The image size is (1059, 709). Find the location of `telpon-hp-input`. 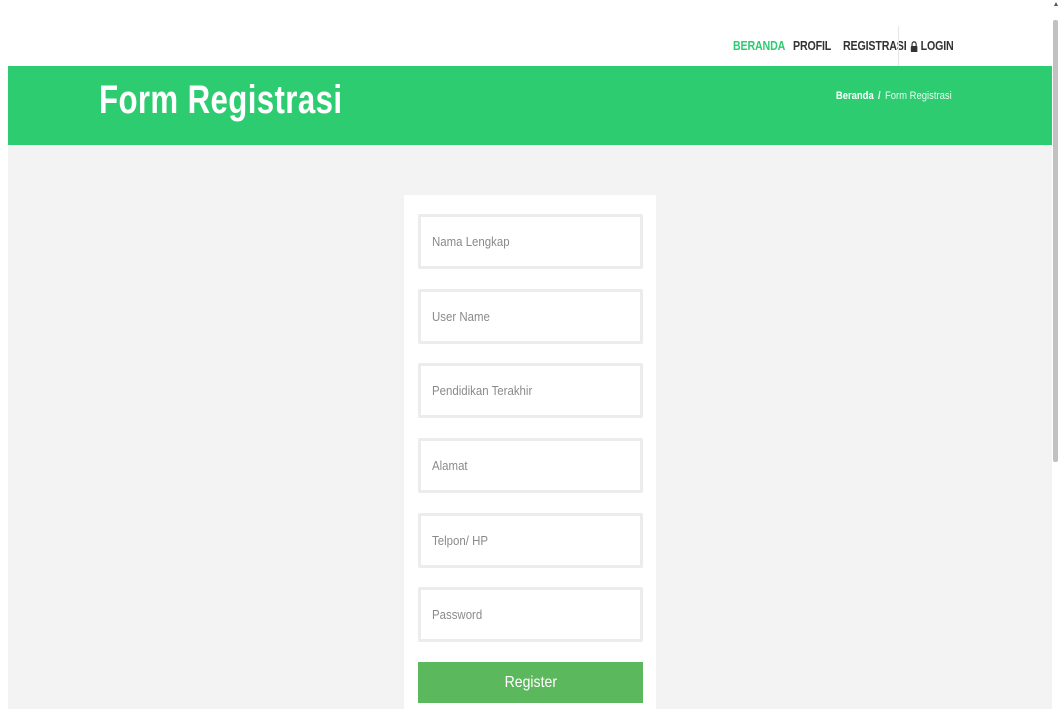

telpon-hp-input is located at coordinates (524, 540).